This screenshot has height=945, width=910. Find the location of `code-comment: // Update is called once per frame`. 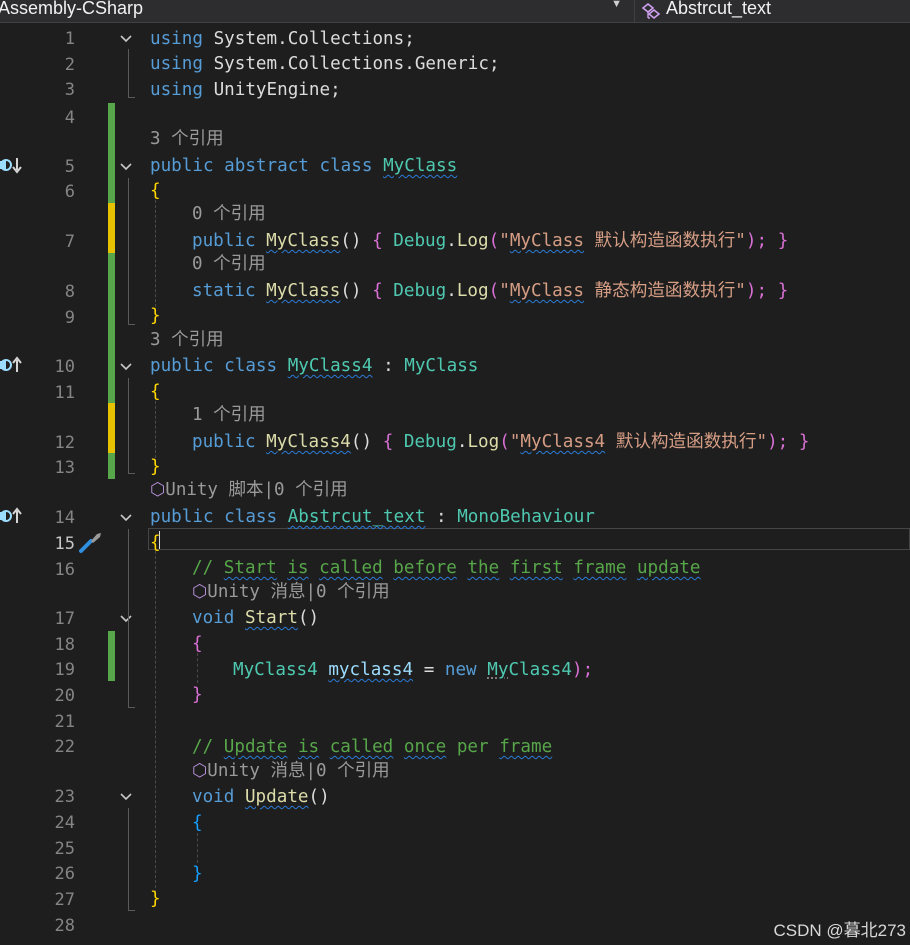

code-comment: // Update is called once per frame is located at coordinates (372, 747).